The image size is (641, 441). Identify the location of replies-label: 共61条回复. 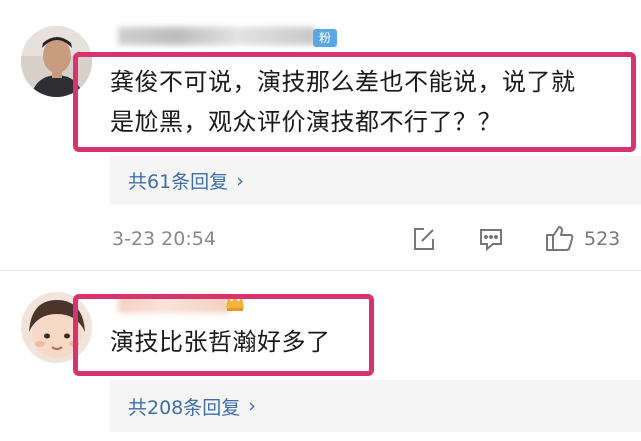
(178, 182).